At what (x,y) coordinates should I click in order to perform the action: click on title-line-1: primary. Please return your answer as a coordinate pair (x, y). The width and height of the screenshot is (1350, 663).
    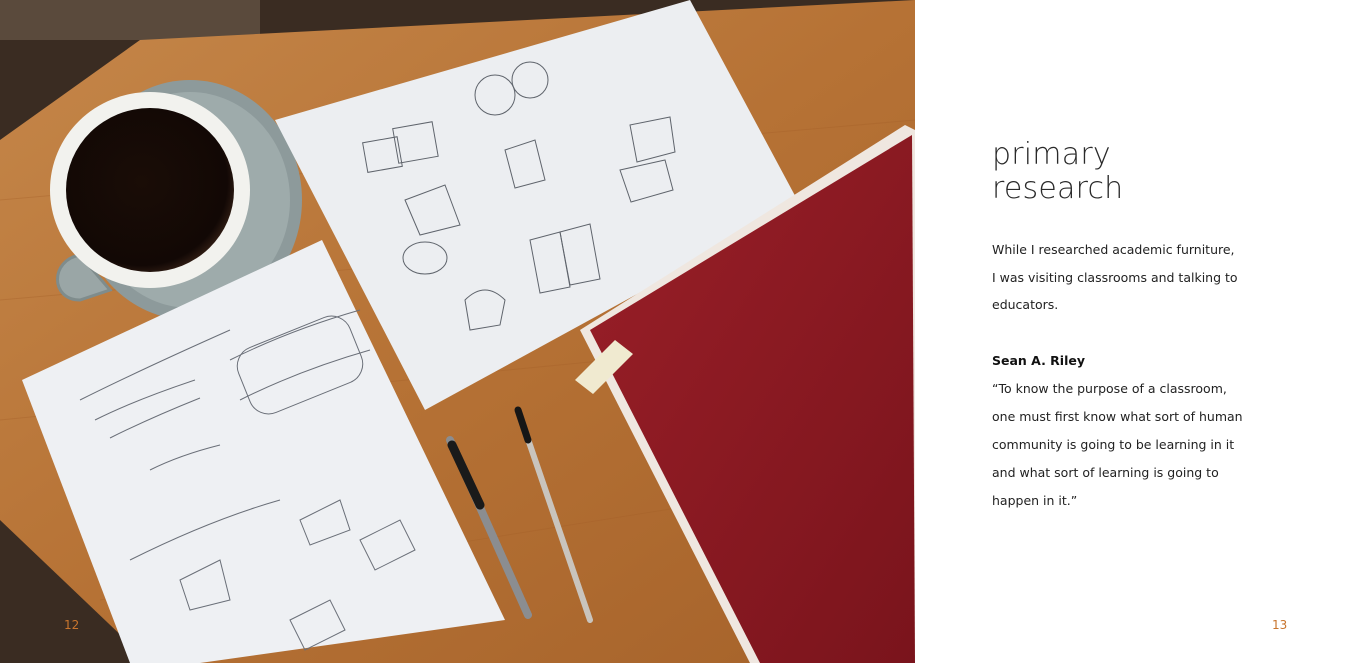
    Looking at the image, I should click on (1051, 154).